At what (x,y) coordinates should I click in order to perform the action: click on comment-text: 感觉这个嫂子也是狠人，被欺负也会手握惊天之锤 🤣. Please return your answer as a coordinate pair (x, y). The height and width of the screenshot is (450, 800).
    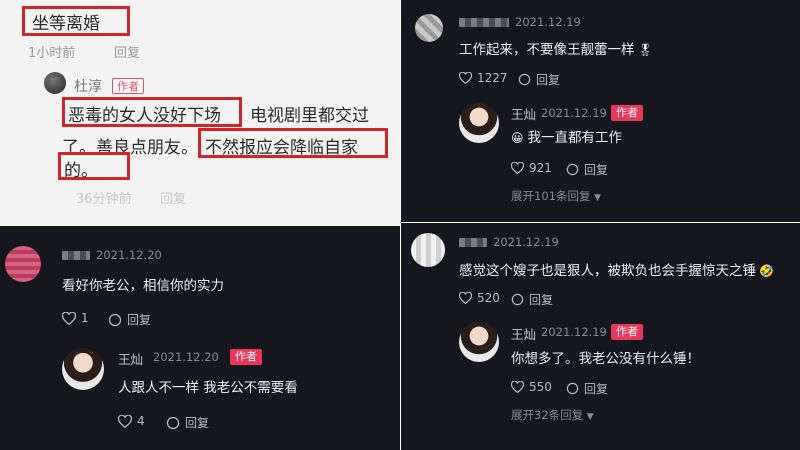
    Looking at the image, I should click on (616, 269).